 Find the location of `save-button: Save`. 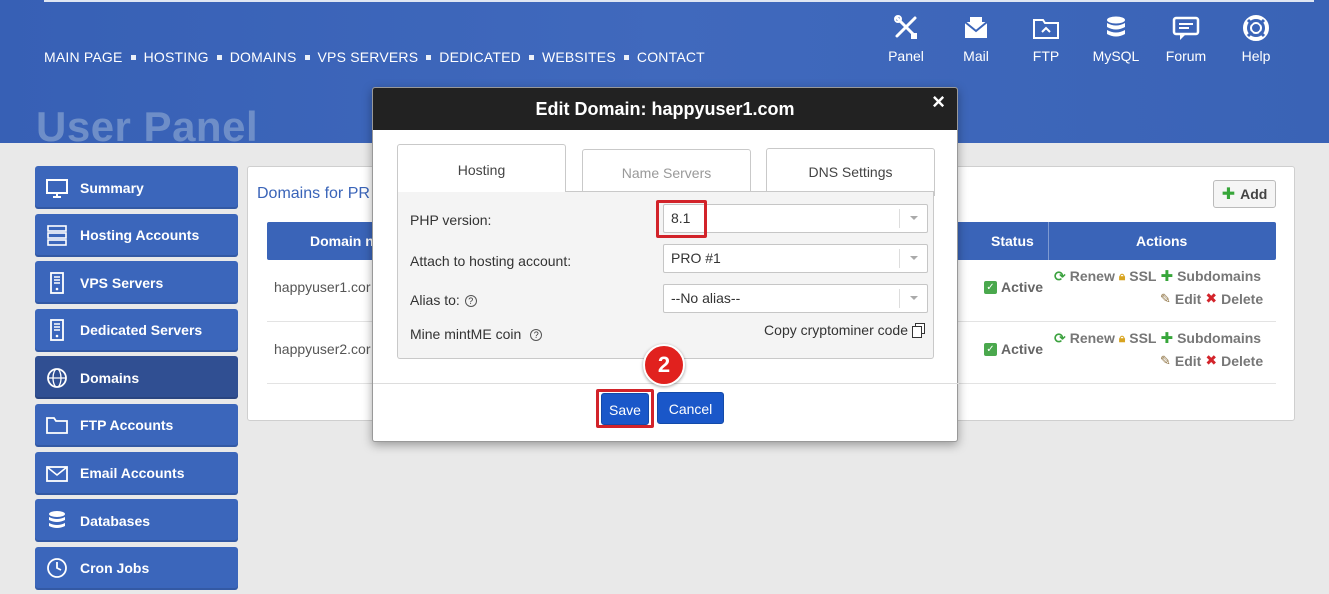

save-button: Save is located at coordinates (625, 409).